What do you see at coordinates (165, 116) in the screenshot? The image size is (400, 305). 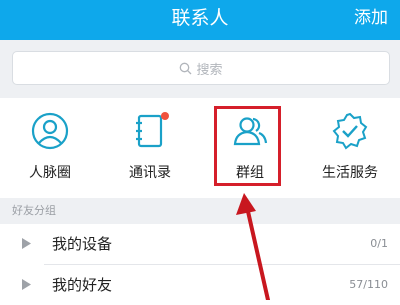 I see `notification-badge` at bounding box center [165, 116].